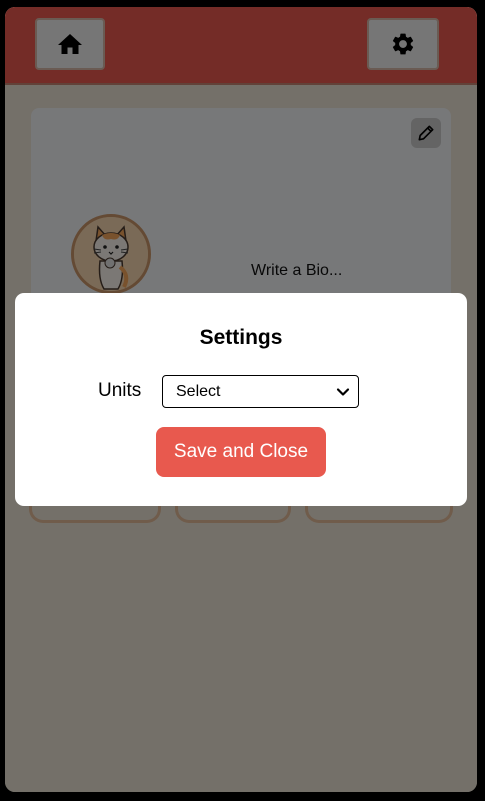 The image size is (485, 801). Describe the element at coordinates (241, 337) in the screenshot. I see `modal-title: Settings` at that location.